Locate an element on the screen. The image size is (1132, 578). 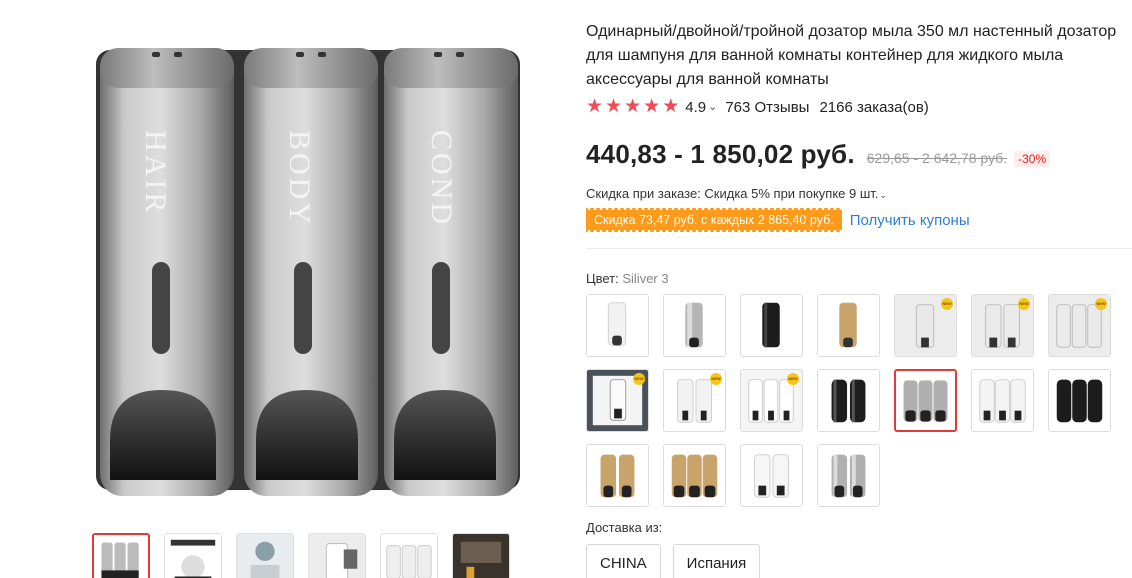
color-label-text: Цвет: is located at coordinates (604, 278).